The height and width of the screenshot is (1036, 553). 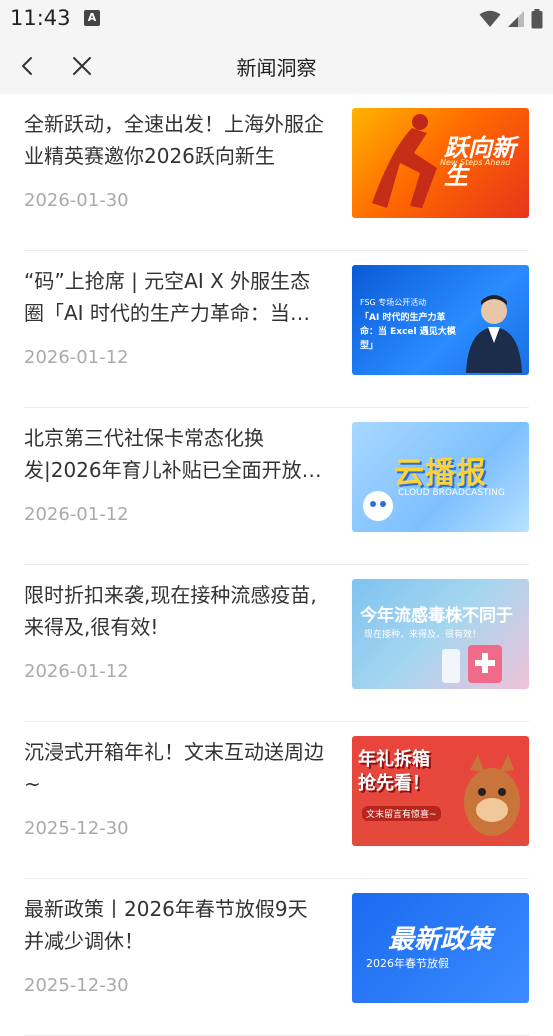 I want to click on thumbnail-headline: 云播报, so click(x=440, y=473).